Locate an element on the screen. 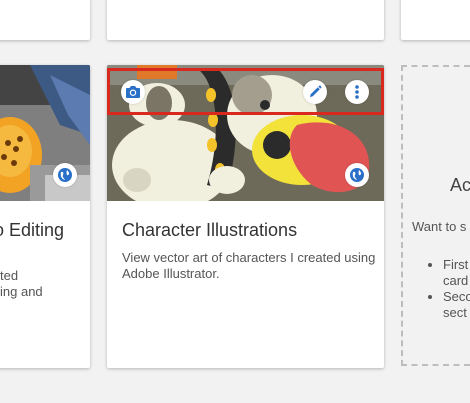 The image size is (470, 403). add-card-placeholder: Ac Want to s First card Seco sect is located at coordinates (435, 215).